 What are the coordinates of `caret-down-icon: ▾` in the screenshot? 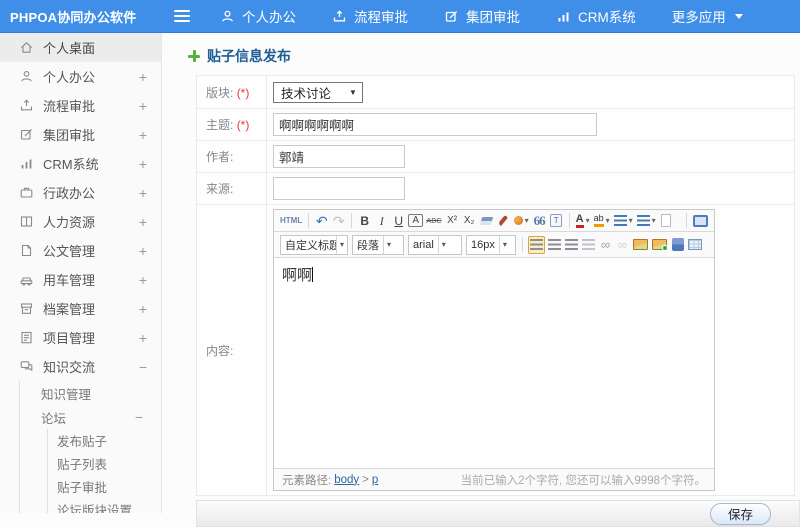 It's located at (526, 220).